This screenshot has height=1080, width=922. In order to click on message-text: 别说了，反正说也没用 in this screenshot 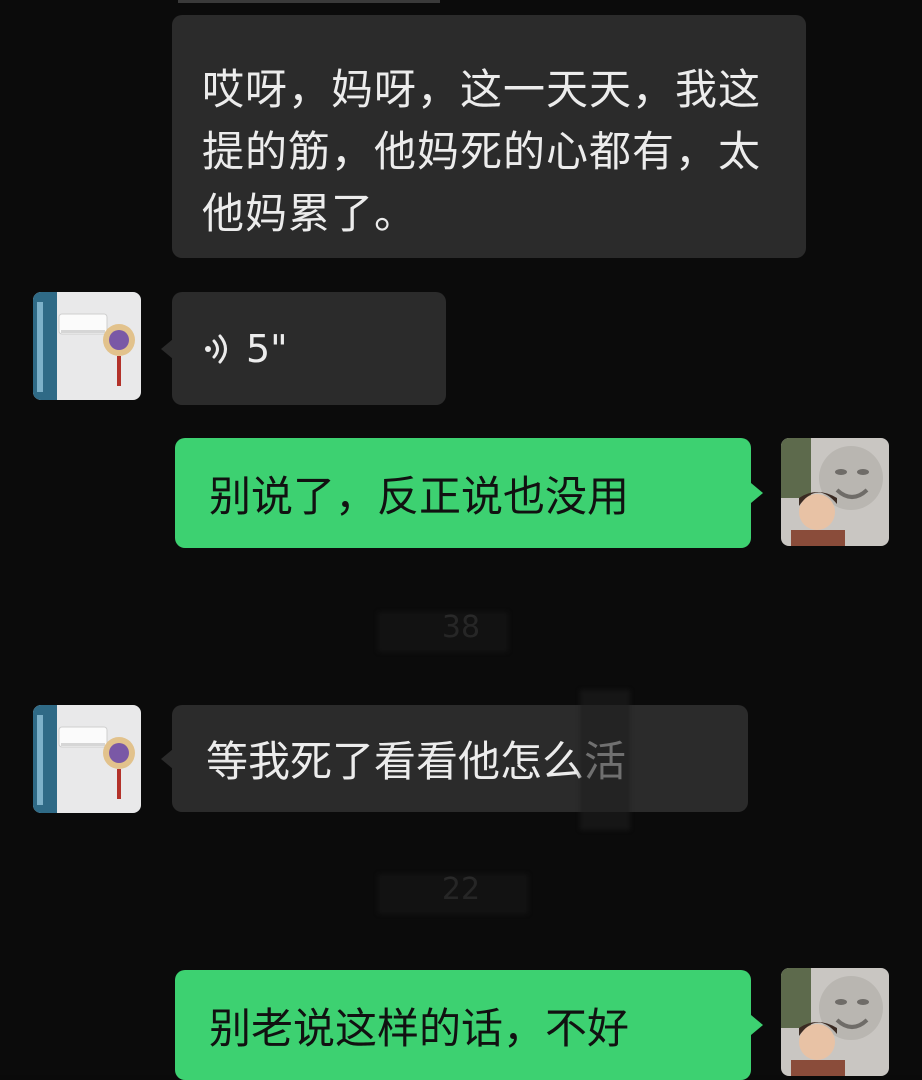, I will do `click(419, 496)`.